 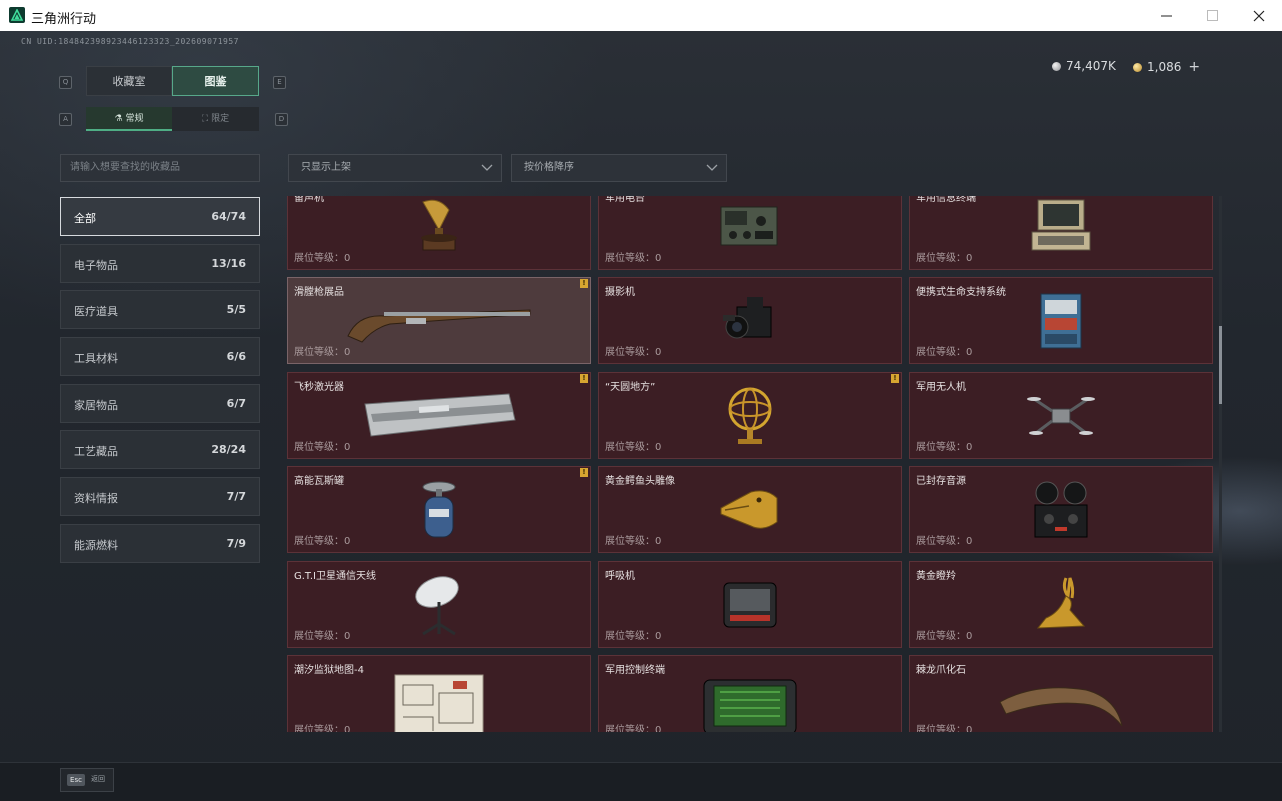 I want to click on item-name: 高能瓦斯罐, so click(x=319, y=481).